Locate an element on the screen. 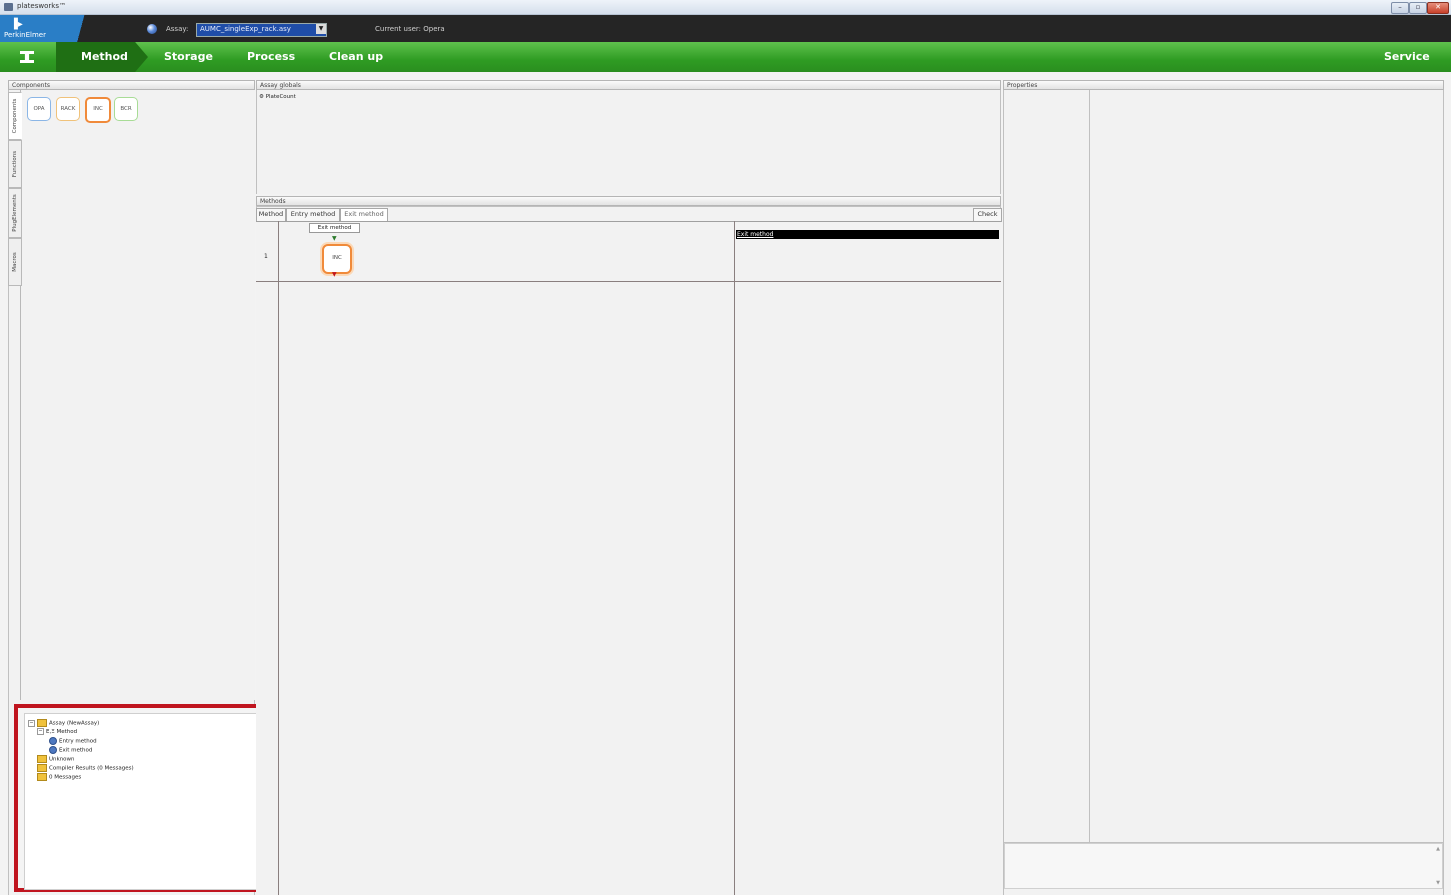 The image size is (1451, 895). nav-tab-process: Process is located at coordinates (271, 56).